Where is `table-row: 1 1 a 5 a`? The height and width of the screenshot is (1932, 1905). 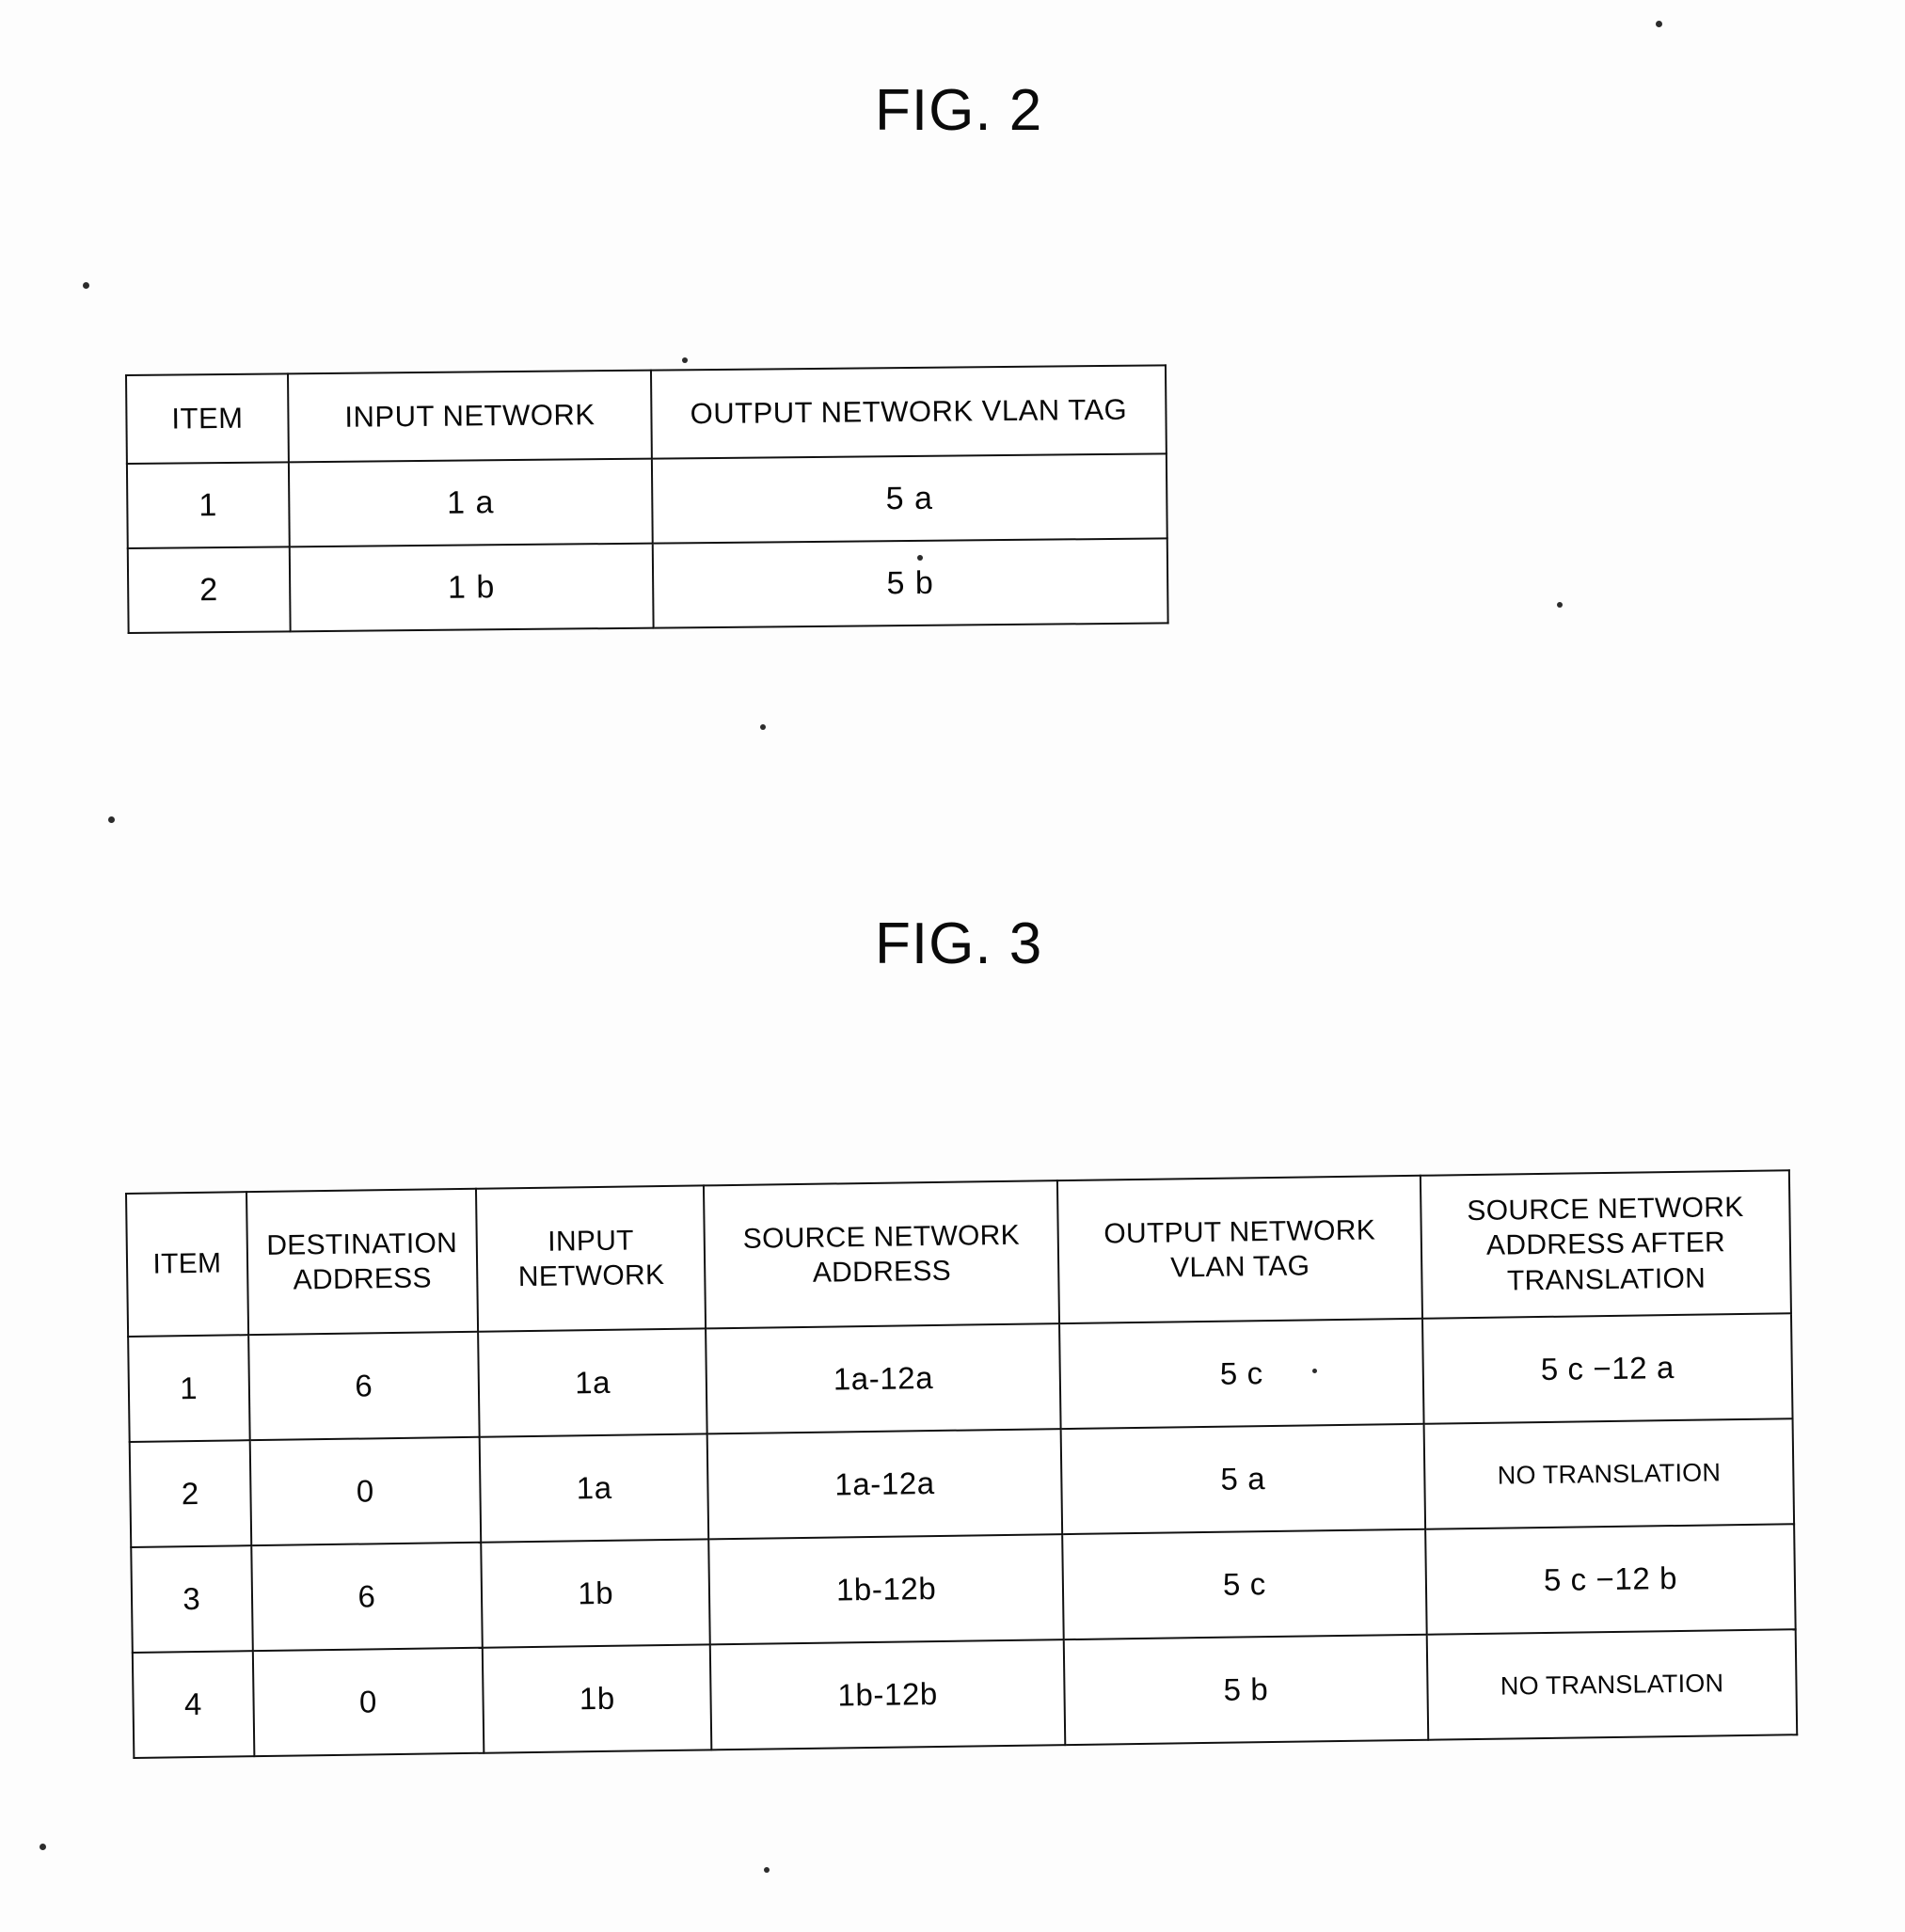 table-row: 1 1 a 5 a is located at coordinates (647, 500).